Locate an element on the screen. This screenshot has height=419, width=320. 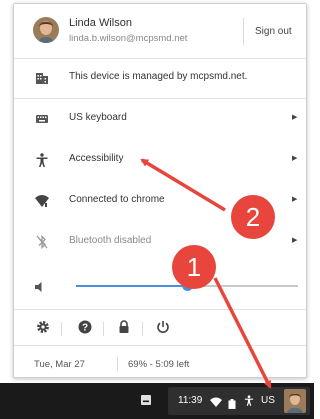
accessibility-label: Accessibility is located at coordinates (96, 158).